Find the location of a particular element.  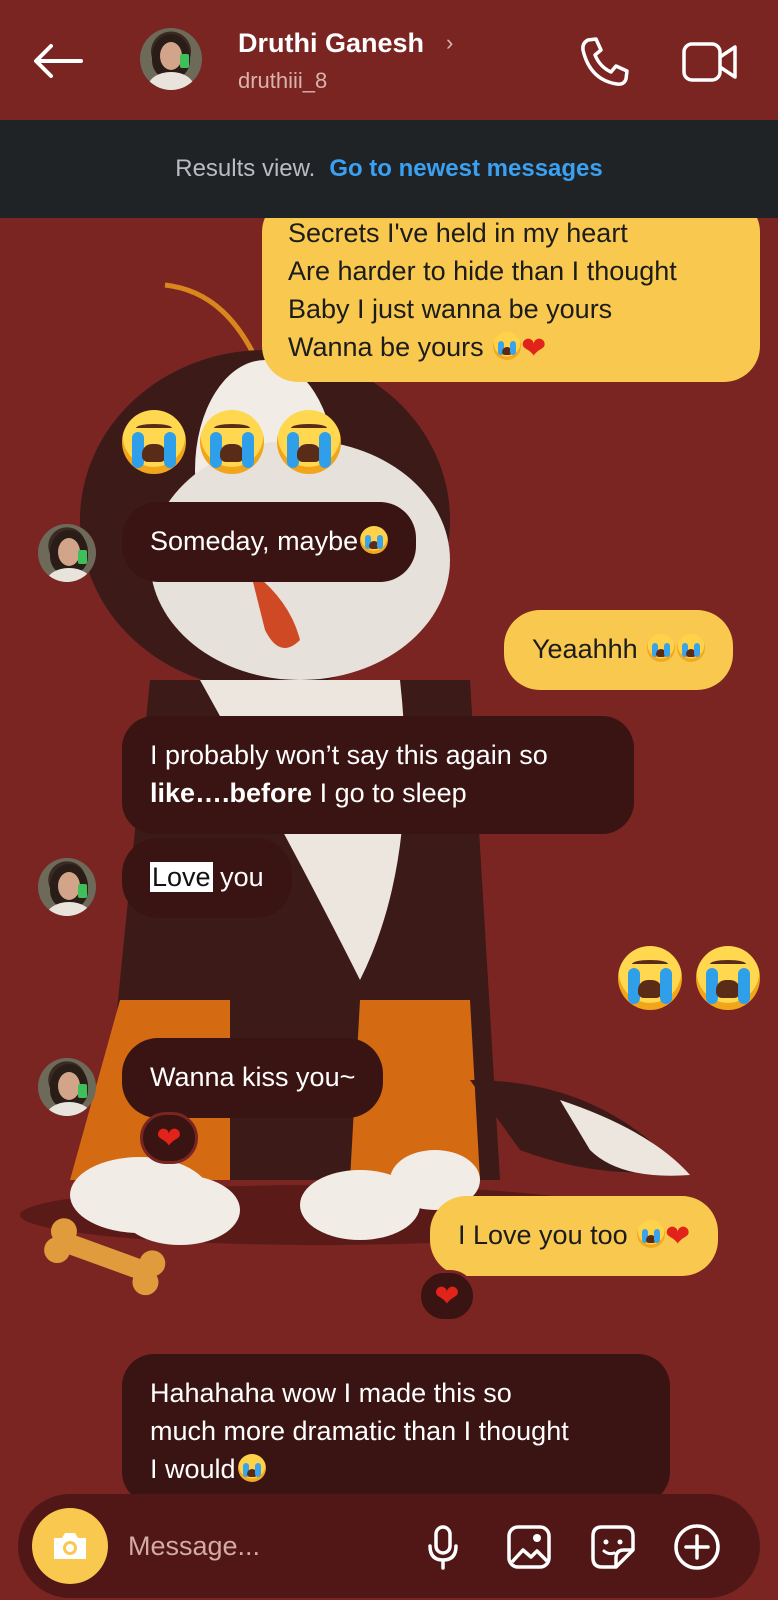

video-camera-icon is located at coordinates (709, 62).